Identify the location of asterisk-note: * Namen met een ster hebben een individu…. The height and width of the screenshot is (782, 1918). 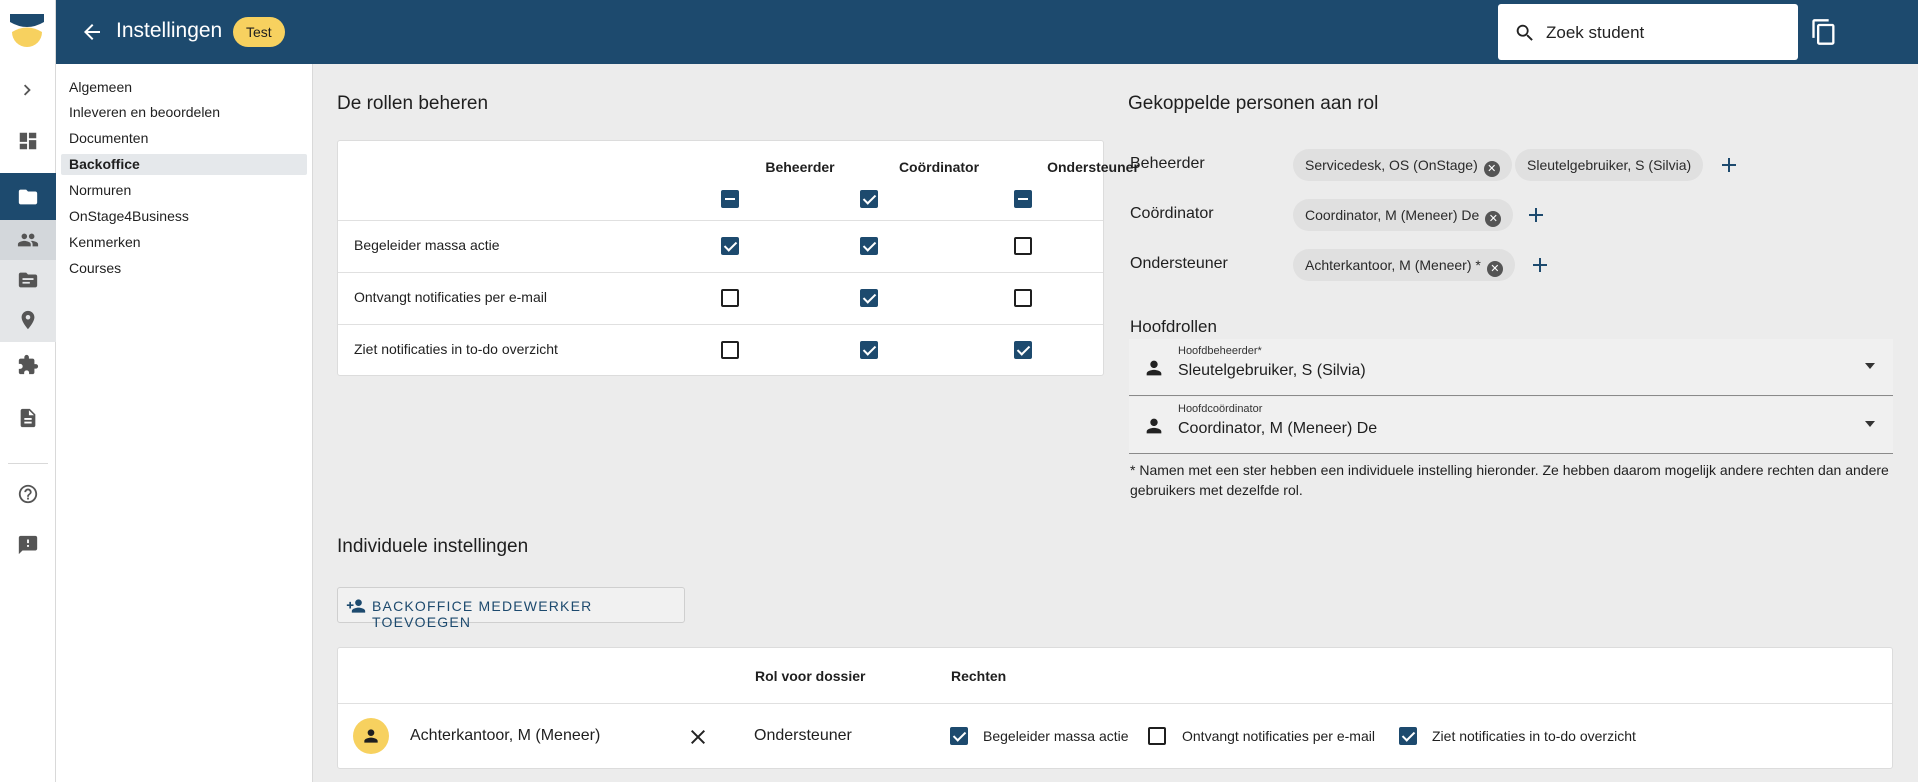
(1509, 480).